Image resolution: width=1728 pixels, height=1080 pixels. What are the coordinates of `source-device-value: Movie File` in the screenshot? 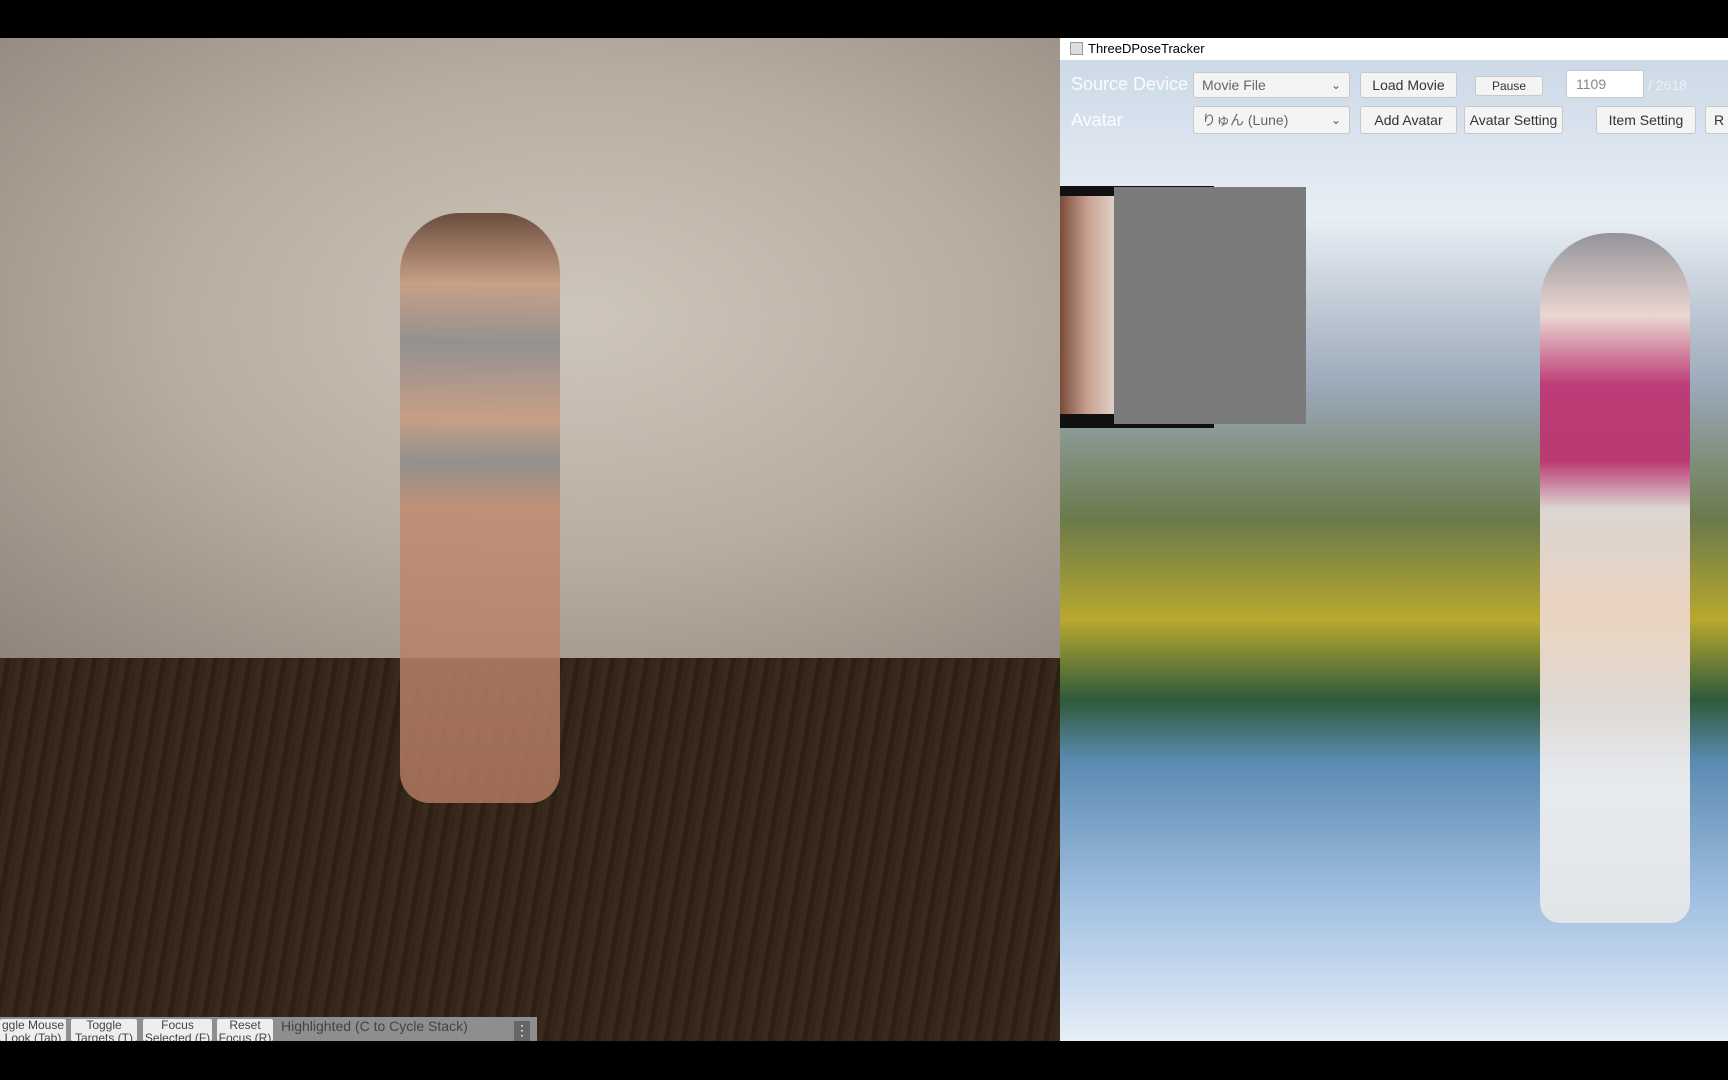 It's located at (1234, 85).